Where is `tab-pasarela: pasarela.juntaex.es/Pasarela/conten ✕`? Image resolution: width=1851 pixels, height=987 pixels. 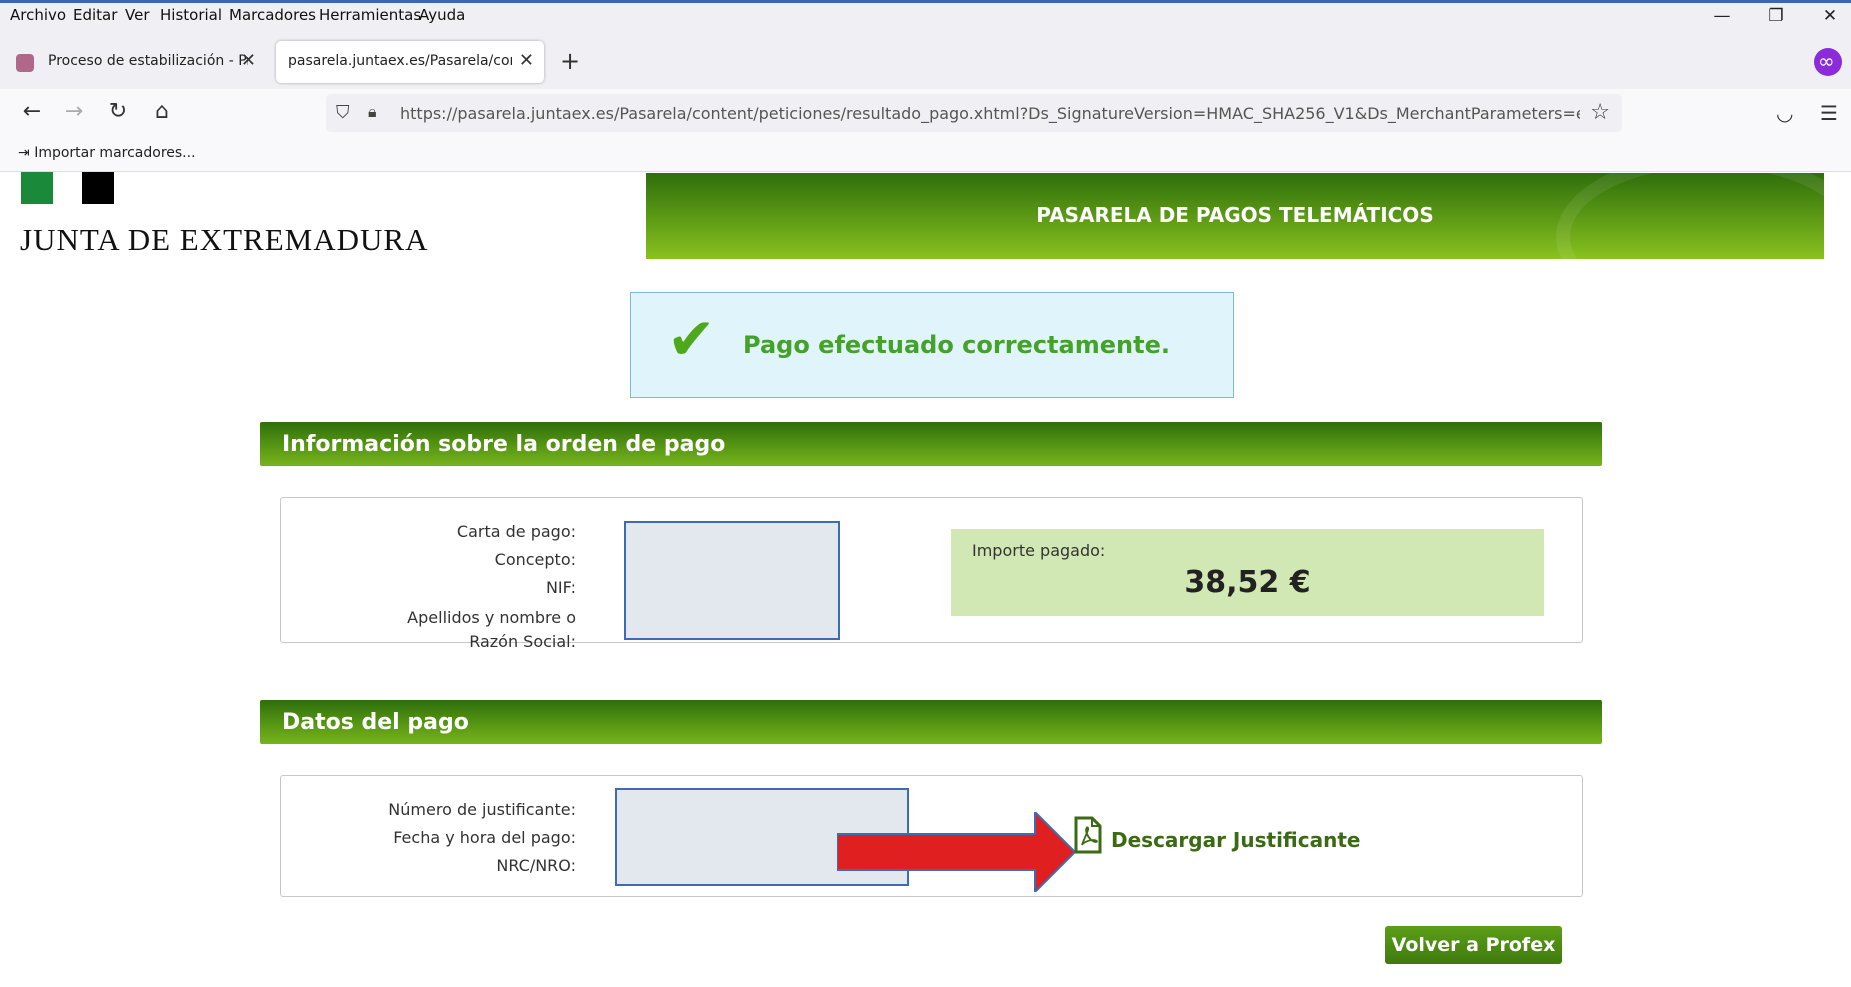 tab-pasarela: pasarela.juntaex.es/Pasarela/conten ✕ is located at coordinates (410, 62).